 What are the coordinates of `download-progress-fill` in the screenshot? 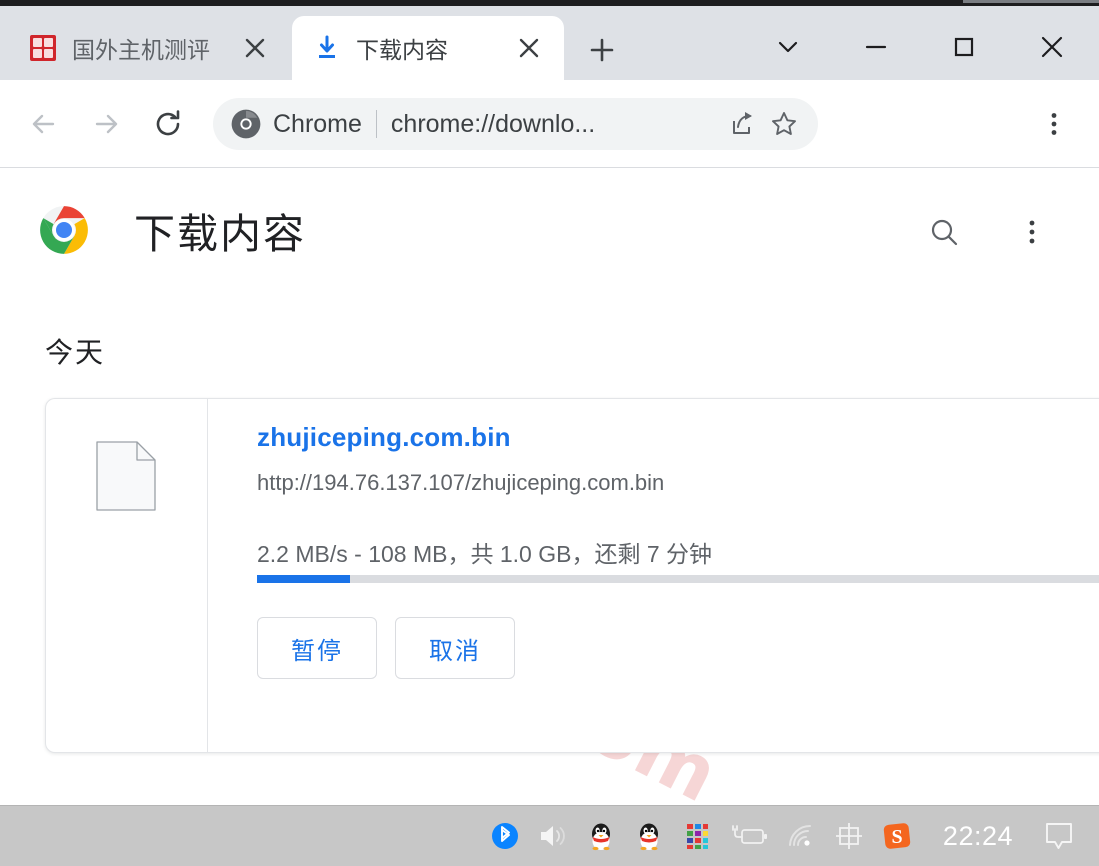 It's located at (303, 579).